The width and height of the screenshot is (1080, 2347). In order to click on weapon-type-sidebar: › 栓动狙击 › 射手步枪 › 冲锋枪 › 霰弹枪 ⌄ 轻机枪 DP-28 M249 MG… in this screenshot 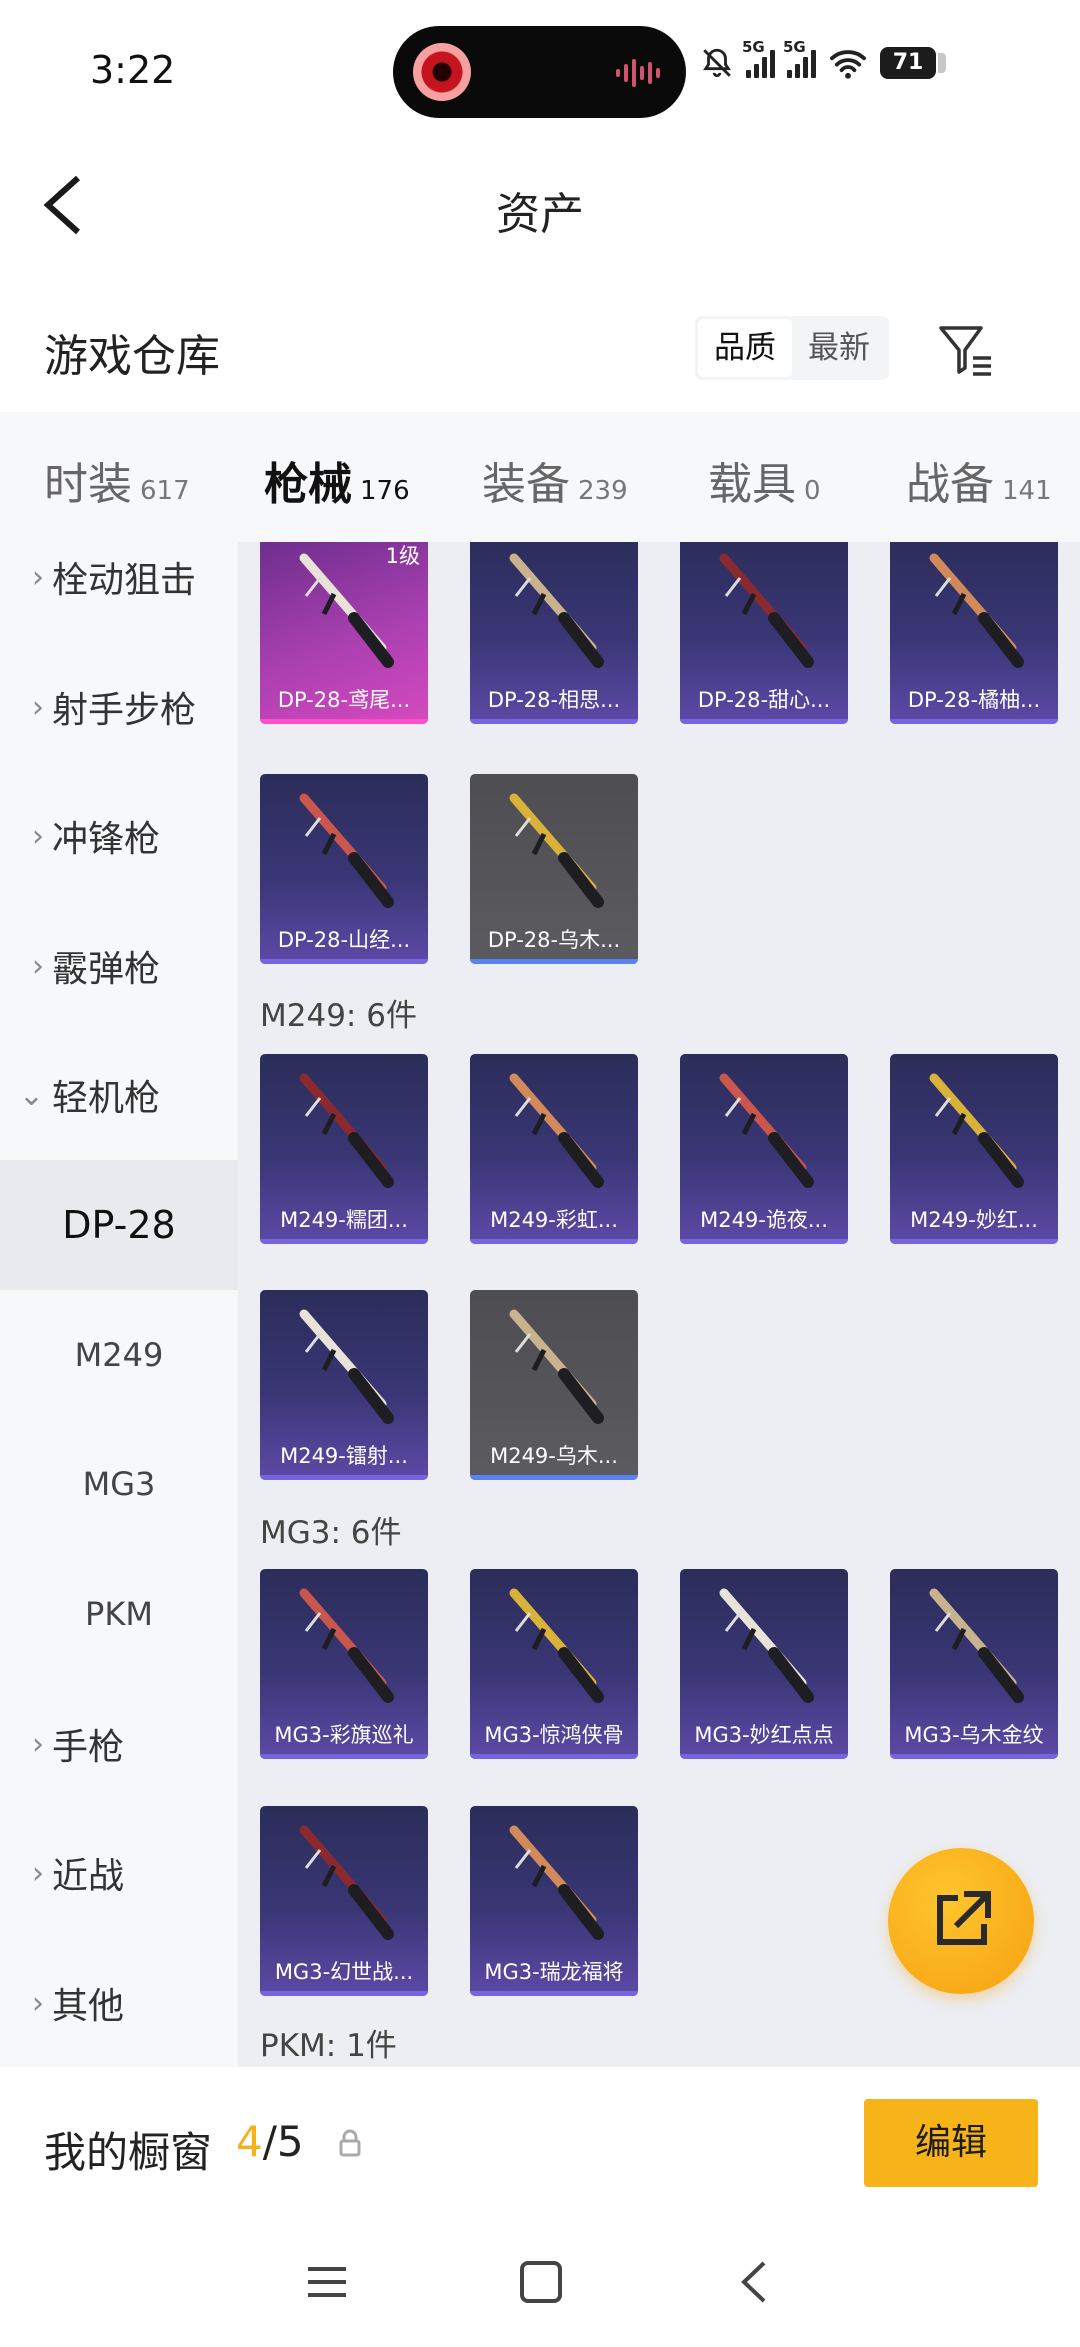, I will do `click(119, 1304)`.